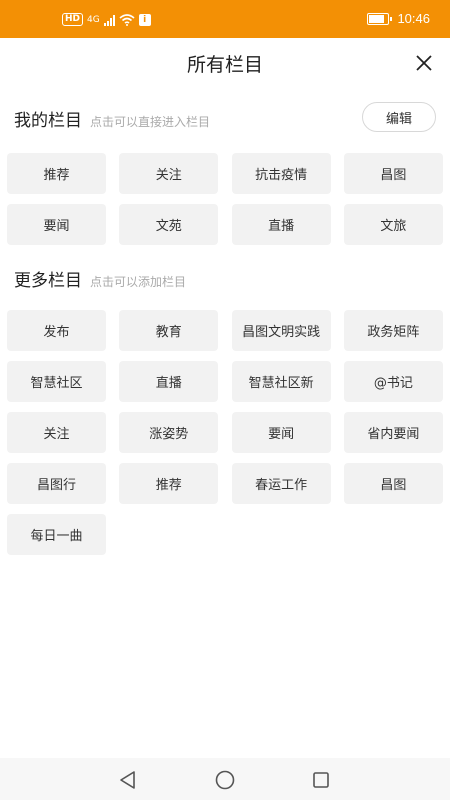 The height and width of the screenshot is (800, 450). What do you see at coordinates (281, 432) in the screenshot?
I see `more-channel-item: 要闻` at bounding box center [281, 432].